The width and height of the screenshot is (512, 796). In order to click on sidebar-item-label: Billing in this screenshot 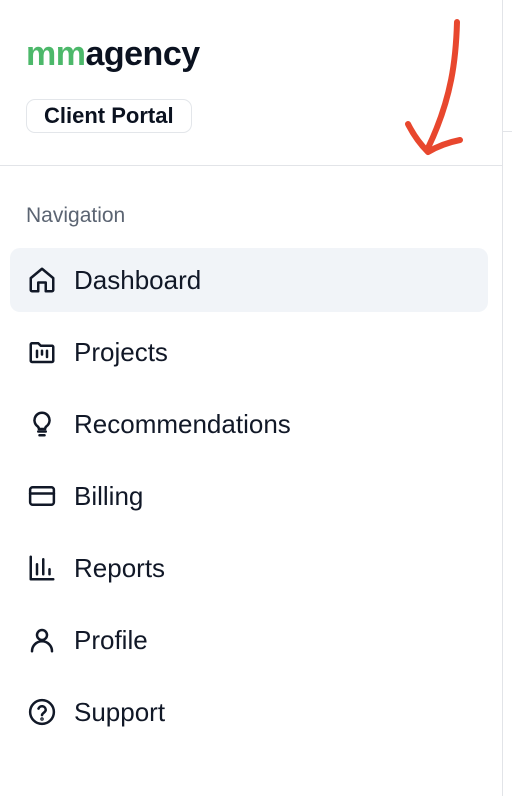, I will do `click(109, 496)`.